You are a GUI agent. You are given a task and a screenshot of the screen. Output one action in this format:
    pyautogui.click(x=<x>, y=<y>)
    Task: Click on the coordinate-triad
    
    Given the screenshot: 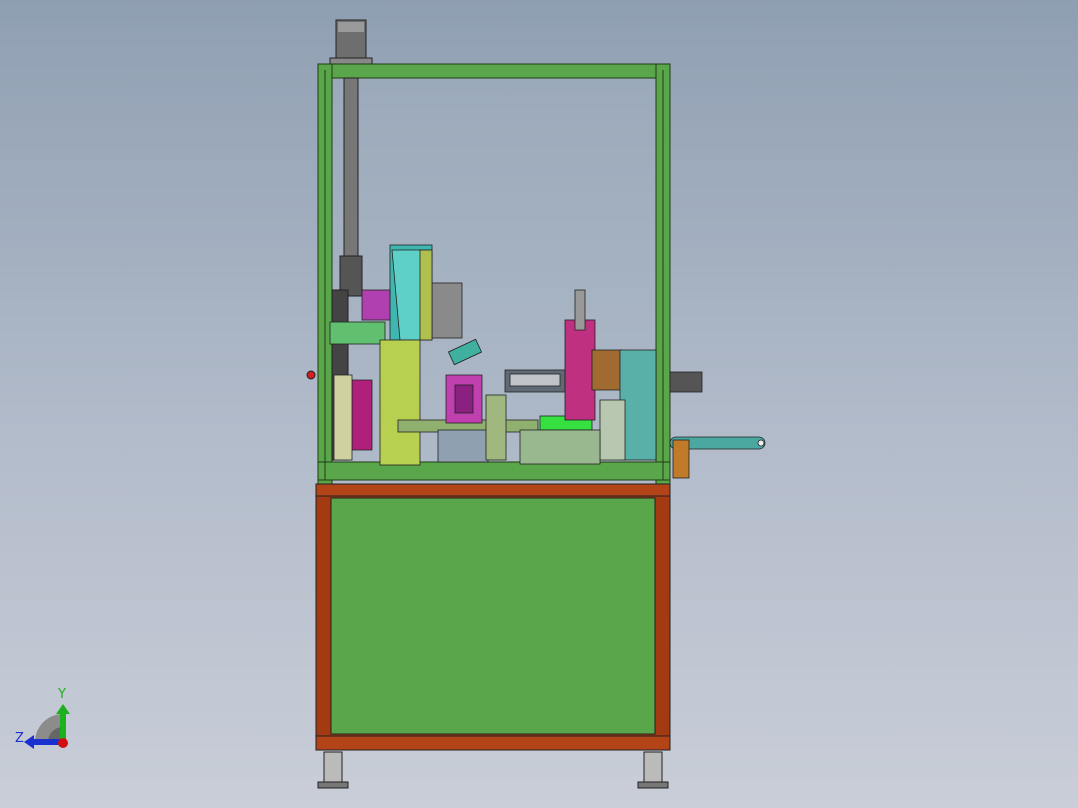 What is the action you would take?
    pyautogui.click(x=47, y=726)
    